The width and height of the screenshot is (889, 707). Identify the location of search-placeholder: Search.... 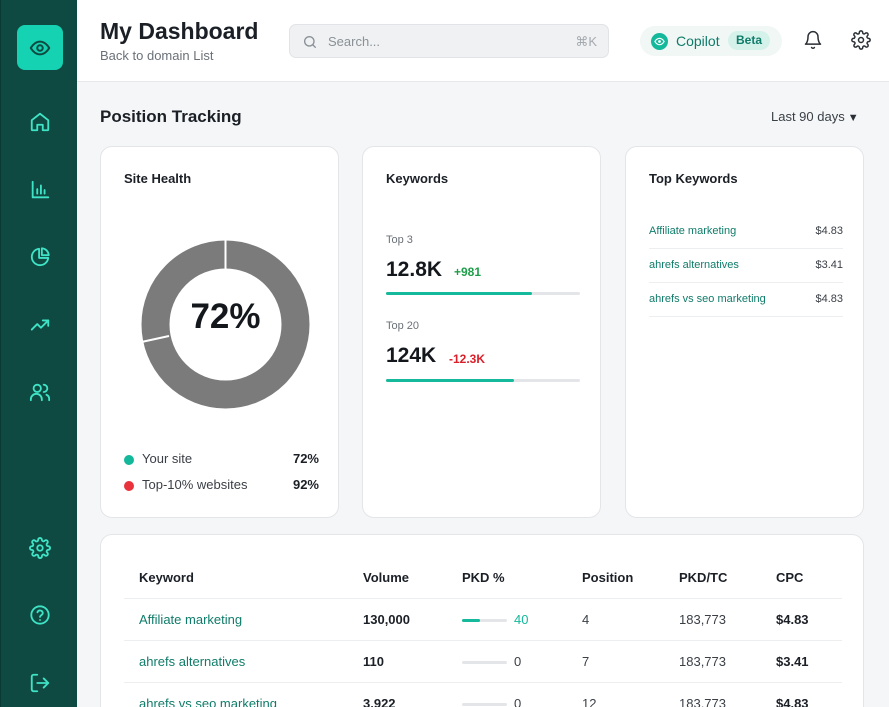
(354, 41).